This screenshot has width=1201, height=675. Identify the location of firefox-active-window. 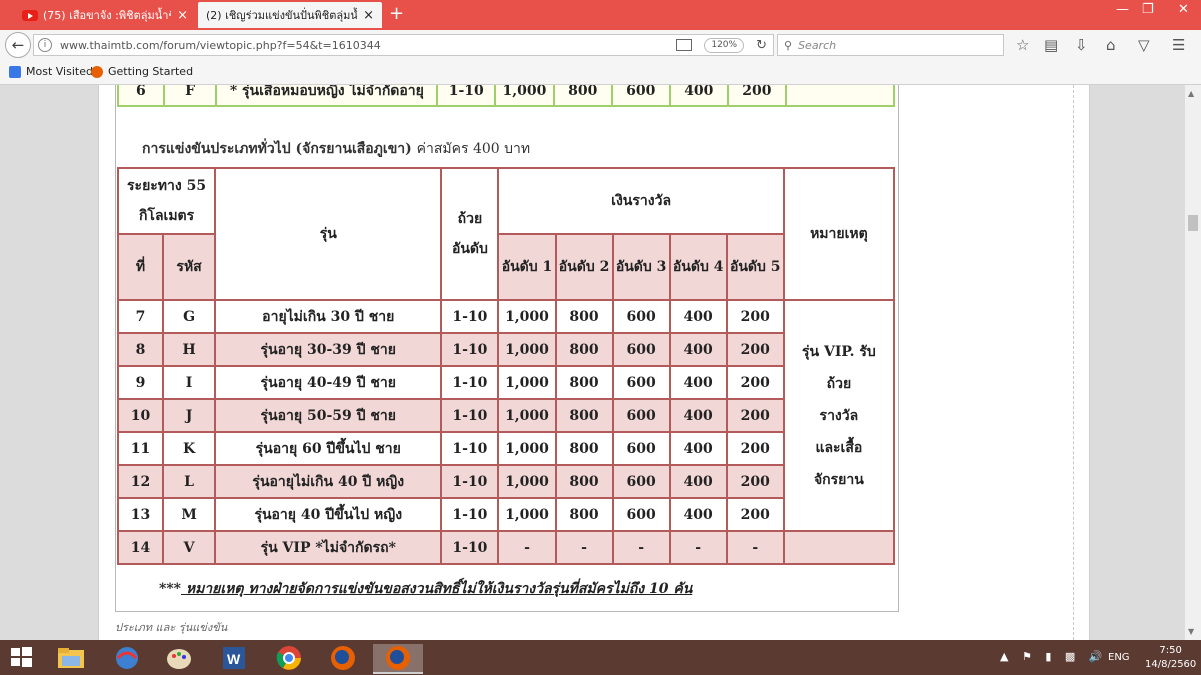
(398, 659).